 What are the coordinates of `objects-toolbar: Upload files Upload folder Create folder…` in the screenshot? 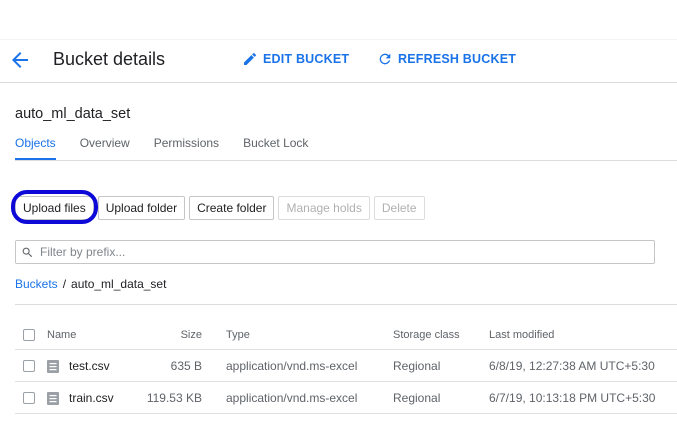 It's located at (220, 208).